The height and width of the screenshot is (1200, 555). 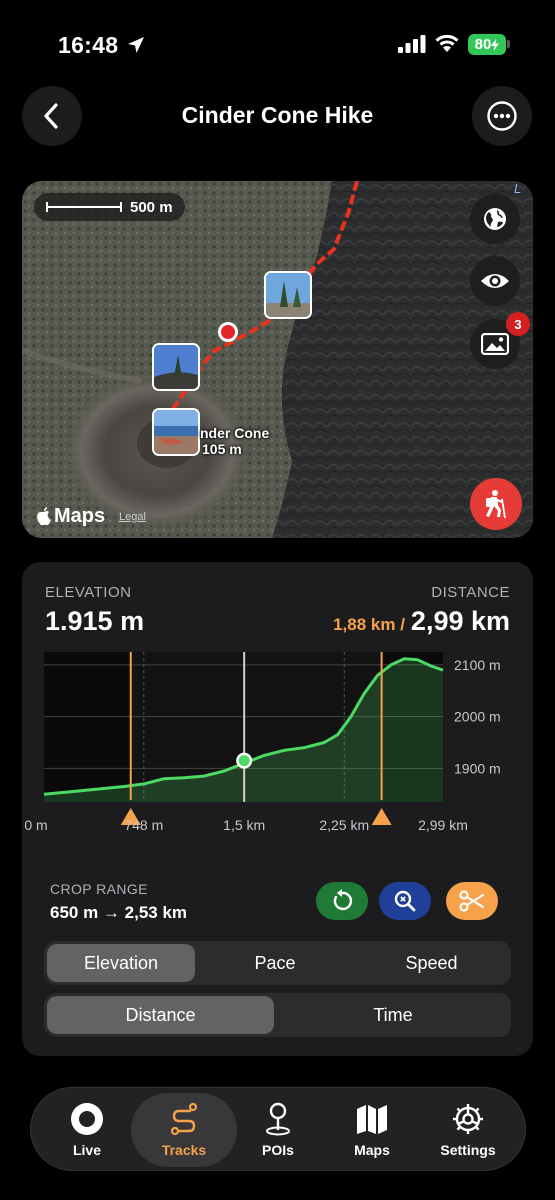 I want to click on photo-icon, so click(x=495, y=344).